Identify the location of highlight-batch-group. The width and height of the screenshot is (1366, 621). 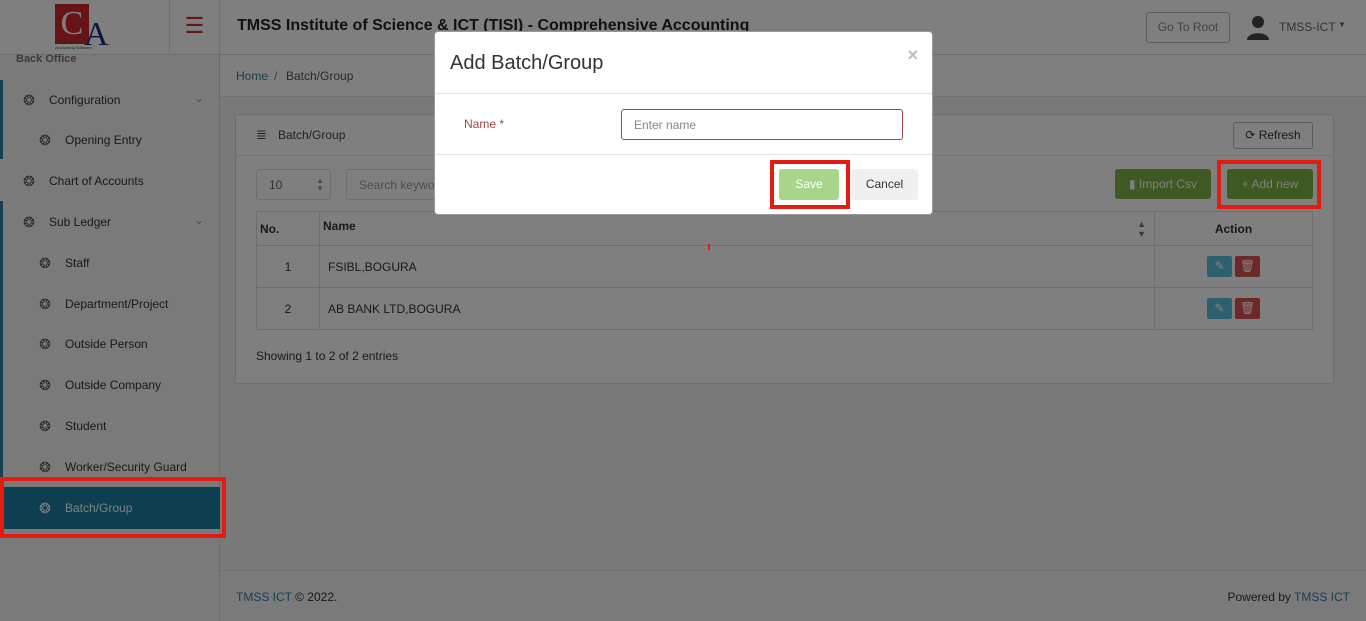
(113, 507).